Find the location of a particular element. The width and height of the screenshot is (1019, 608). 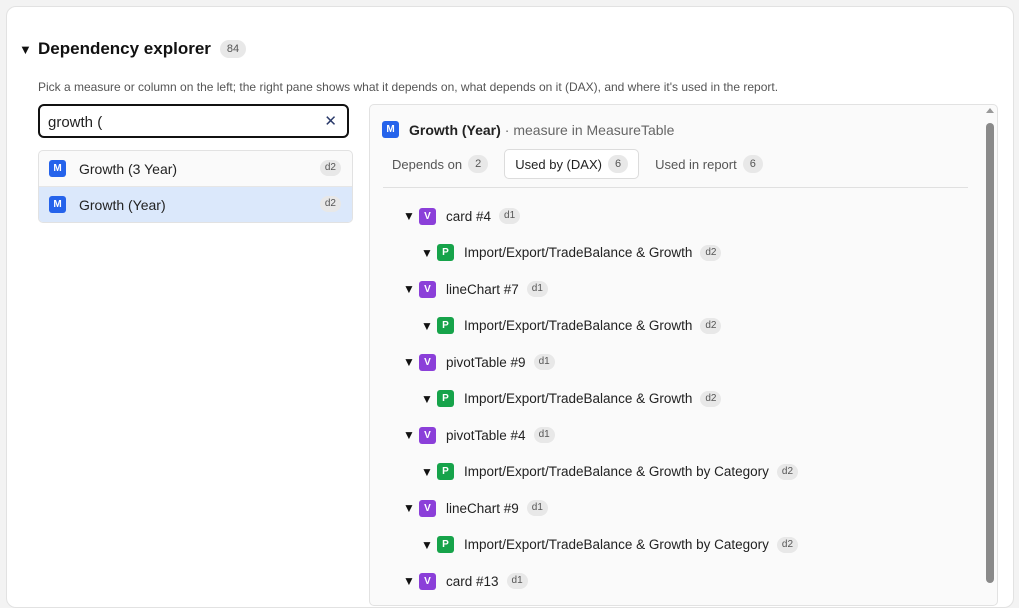

tree-row: ▼ VlineChart #9 d1 is located at coordinates (475, 508).